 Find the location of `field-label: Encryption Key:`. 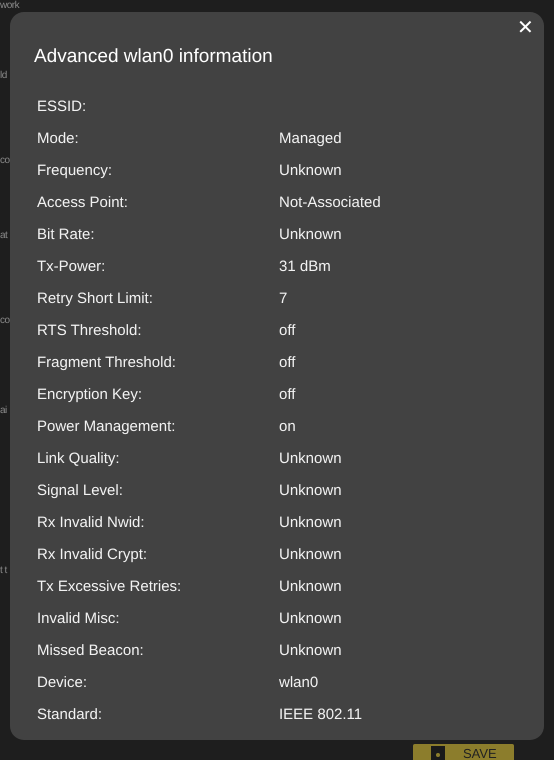

field-label: Encryption Key: is located at coordinates (90, 395).